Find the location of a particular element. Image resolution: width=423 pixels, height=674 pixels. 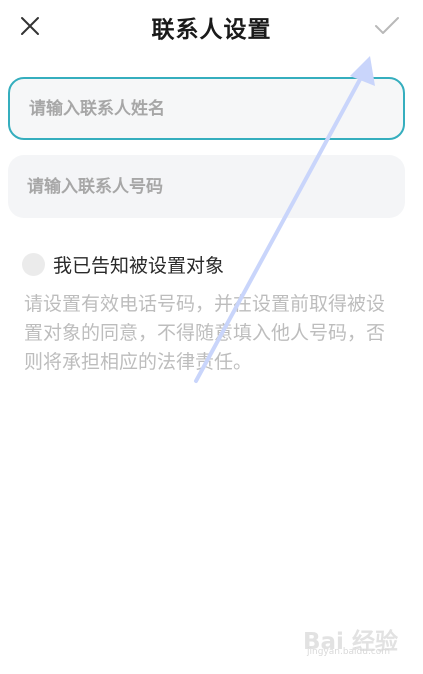

contact-phone-field is located at coordinates (206, 186).